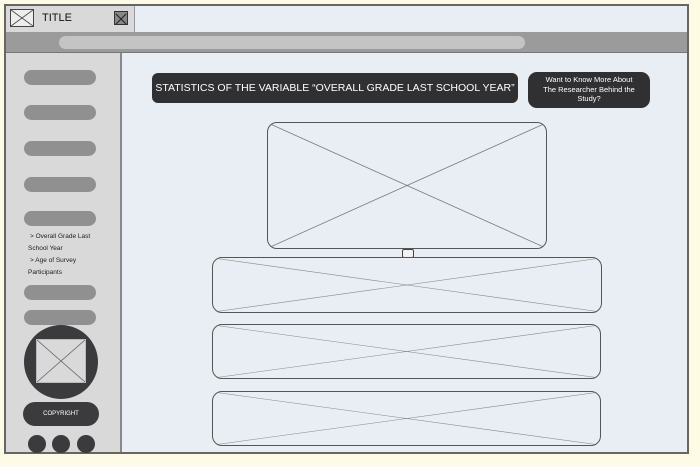 Image resolution: width=700 pixels, height=467 pixels. I want to click on researcher-button-line2: The Researcher Behind the, so click(589, 89).